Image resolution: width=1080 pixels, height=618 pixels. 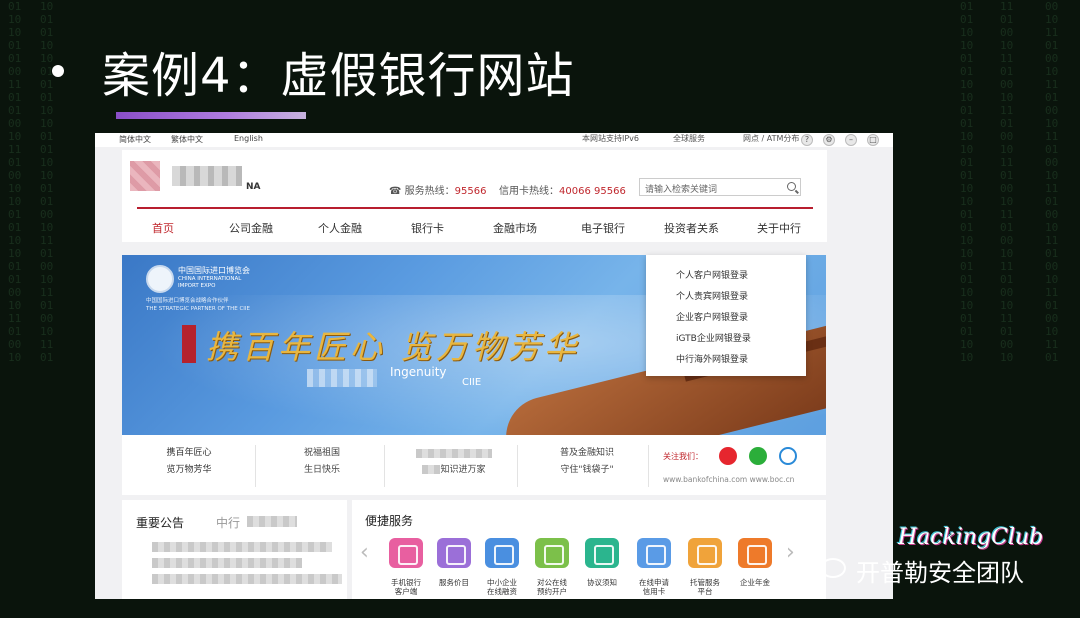 I want to click on service-label: 协议须知, so click(x=602, y=582).